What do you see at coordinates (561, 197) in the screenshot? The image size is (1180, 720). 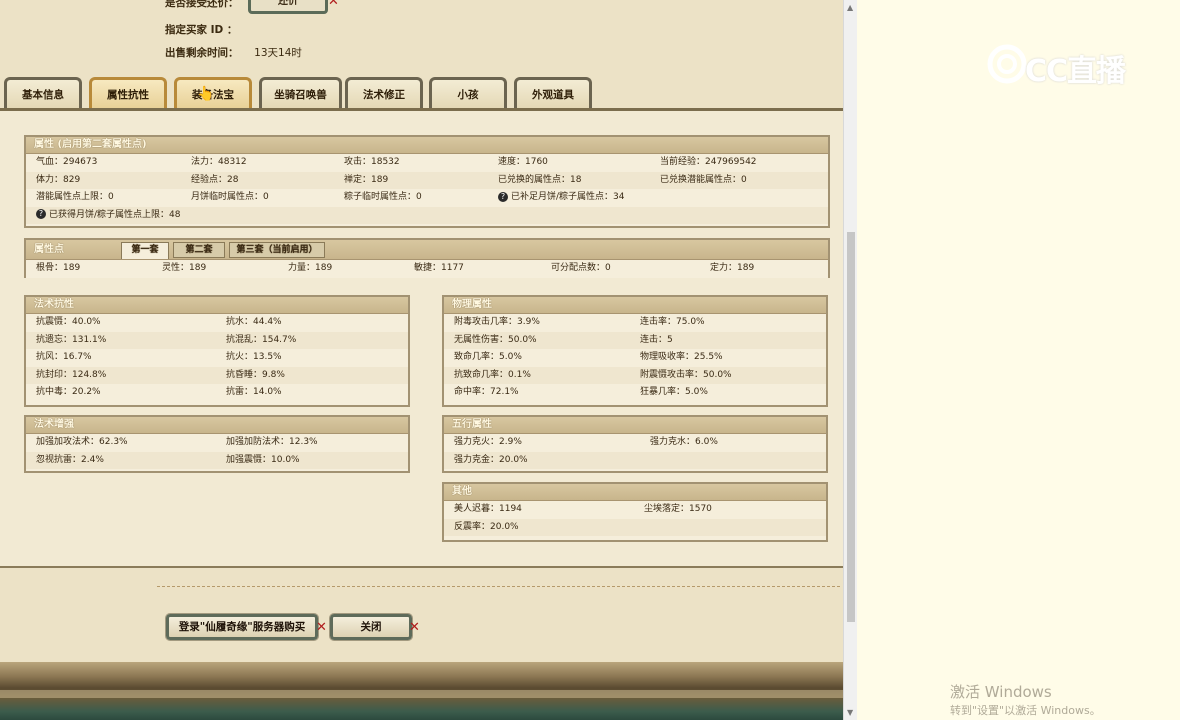 I see `stat-filled-points: ? 已补足月饼/粽子属性点：34` at bounding box center [561, 197].